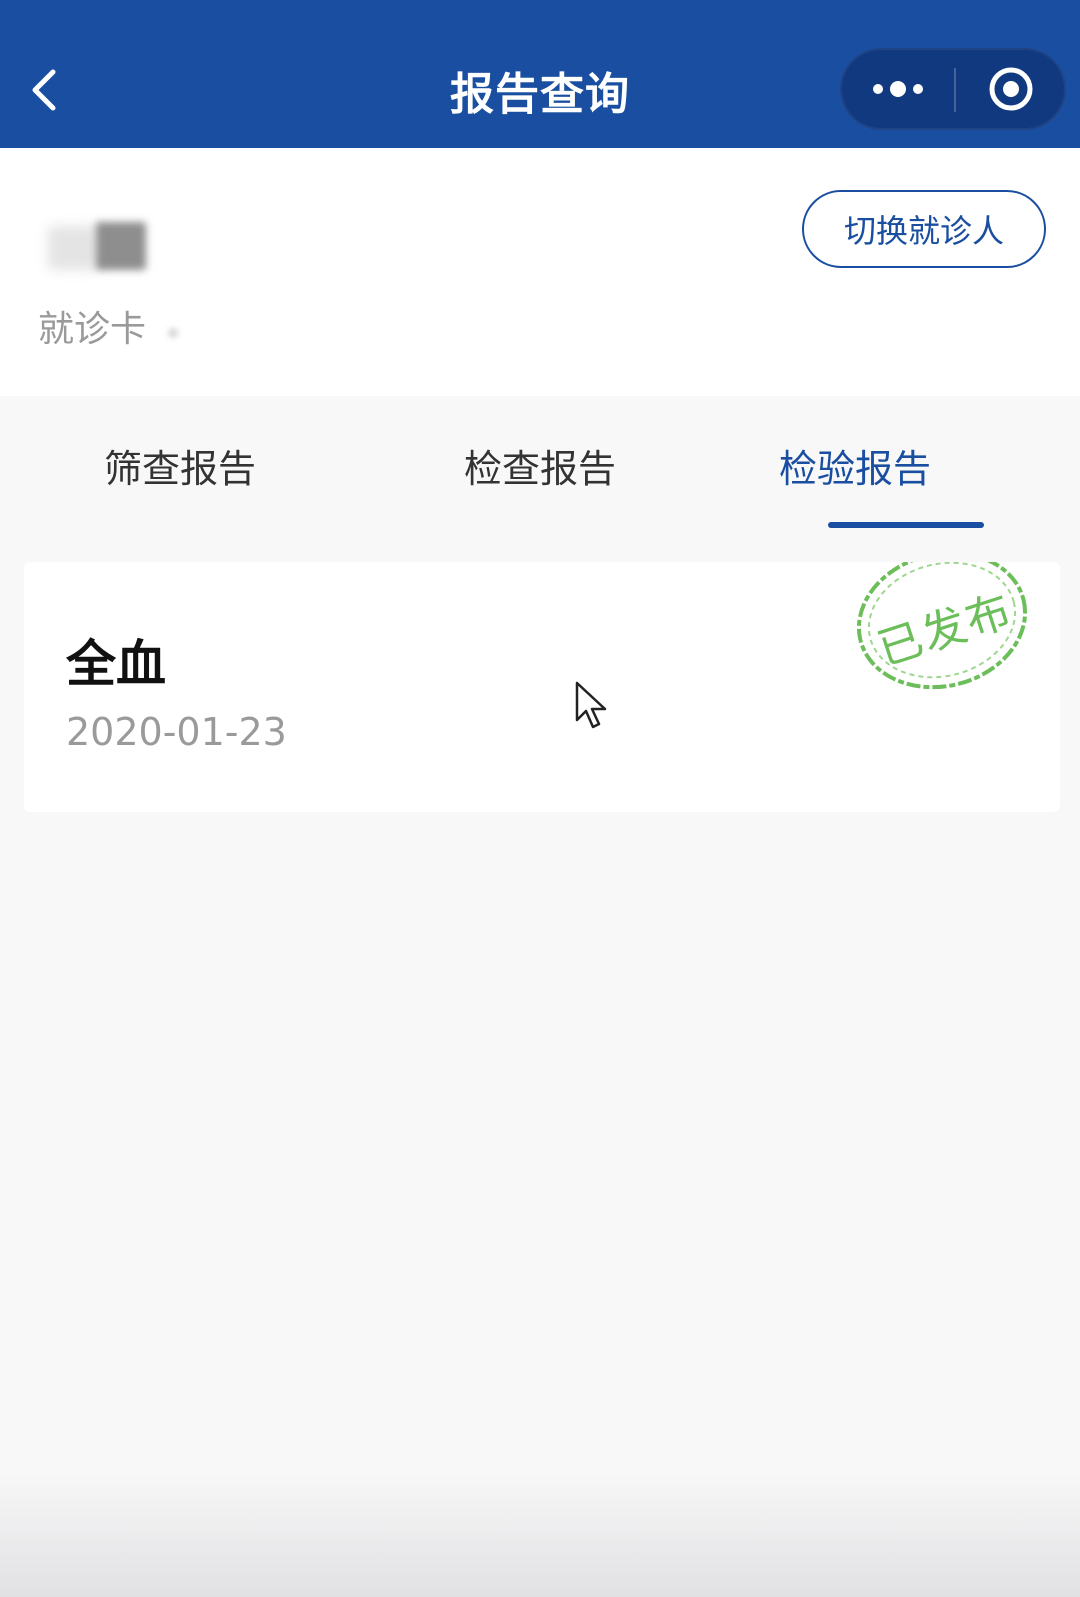  What do you see at coordinates (540, 74) in the screenshot?
I see `nav-bar: 报告查询` at bounding box center [540, 74].